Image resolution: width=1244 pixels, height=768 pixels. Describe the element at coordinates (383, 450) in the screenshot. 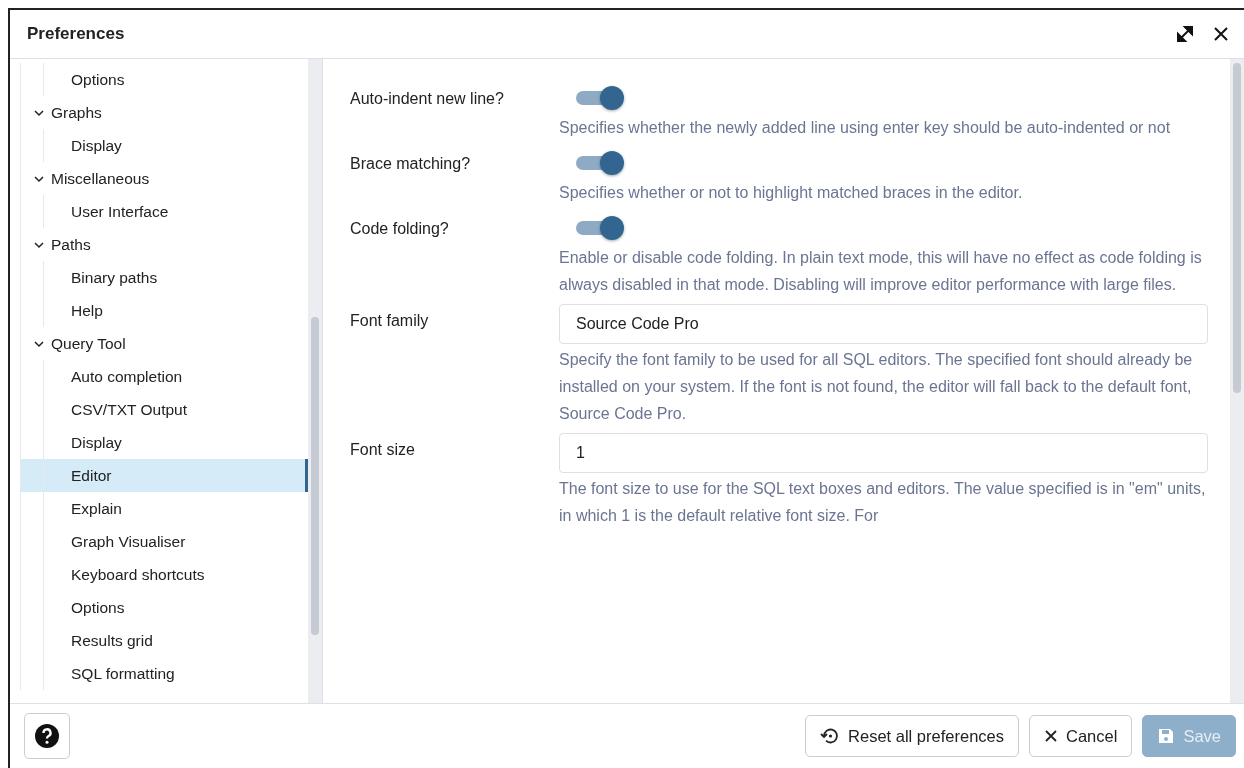

I see `setting-label: Font size` at that location.